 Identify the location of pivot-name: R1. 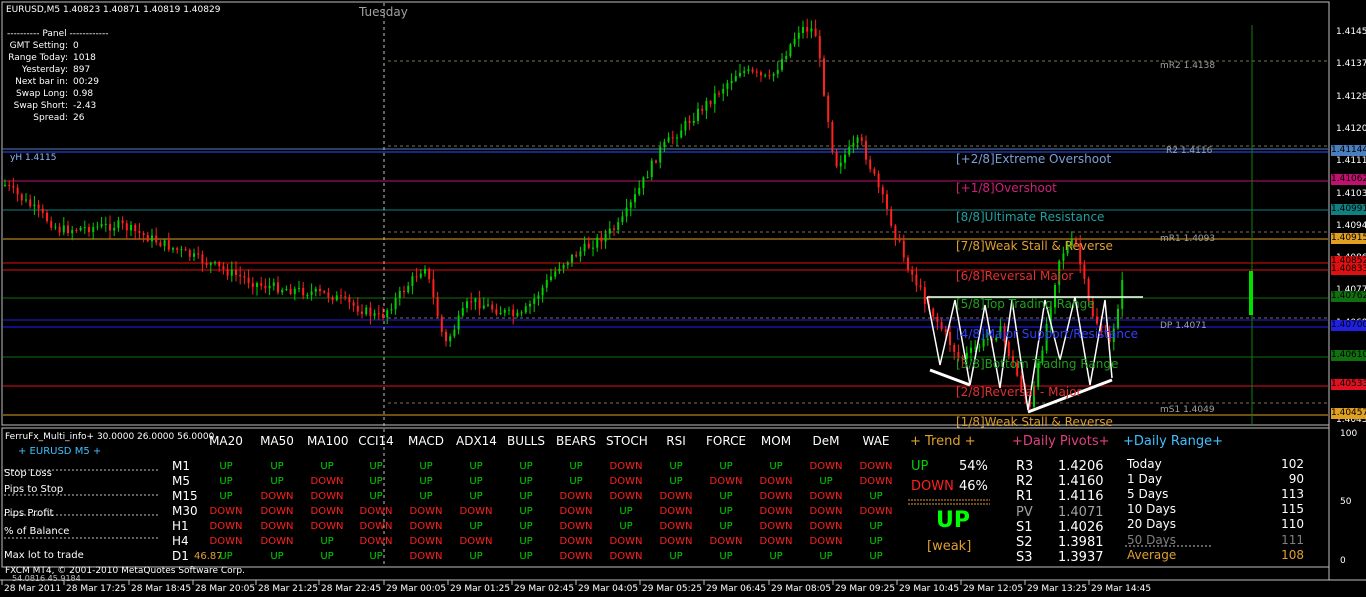
(1025, 497).